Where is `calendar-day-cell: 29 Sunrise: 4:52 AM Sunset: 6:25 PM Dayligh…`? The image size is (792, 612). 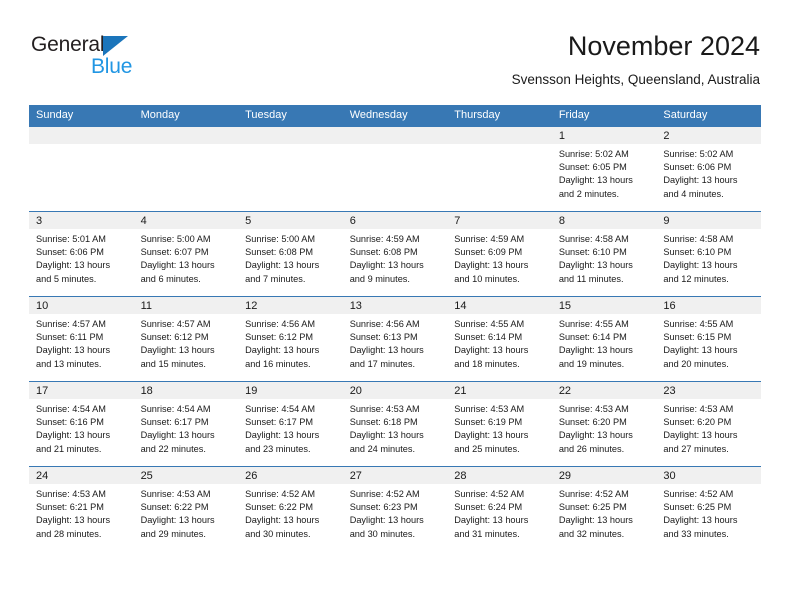
calendar-day-cell: 29 Sunrise: 4:52 AM Sunset: 6:25 PM Dayligh… is located at coordinates (604, 508).